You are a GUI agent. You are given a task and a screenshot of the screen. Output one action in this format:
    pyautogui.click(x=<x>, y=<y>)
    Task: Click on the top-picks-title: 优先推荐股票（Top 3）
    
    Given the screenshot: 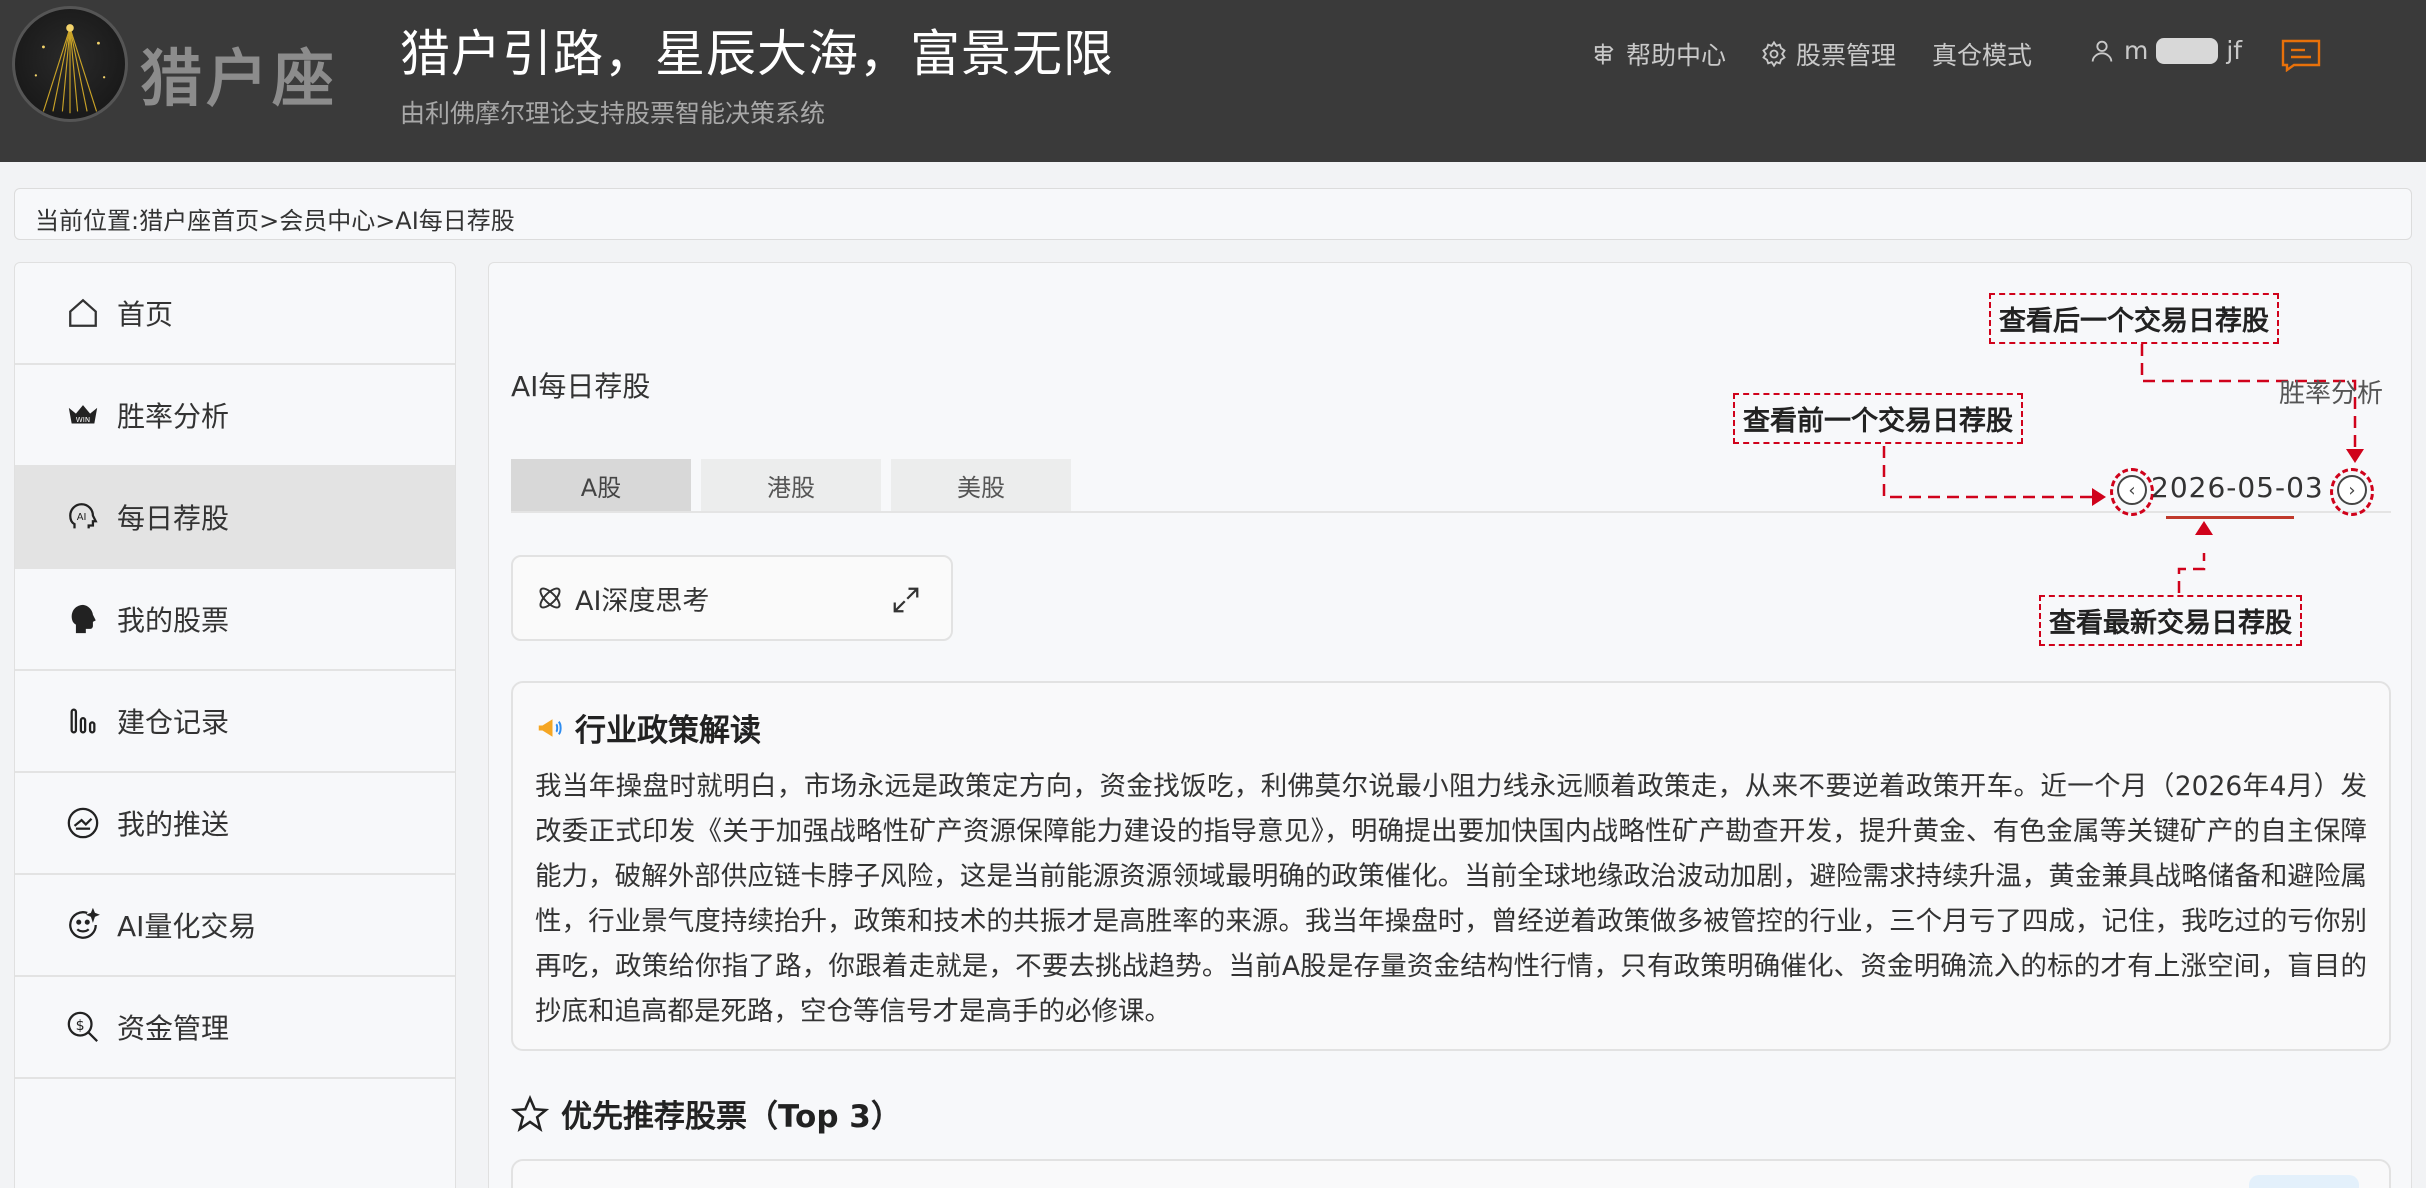 What is the action you would take?
    pyautogui.click(x=706, y=1113)
    